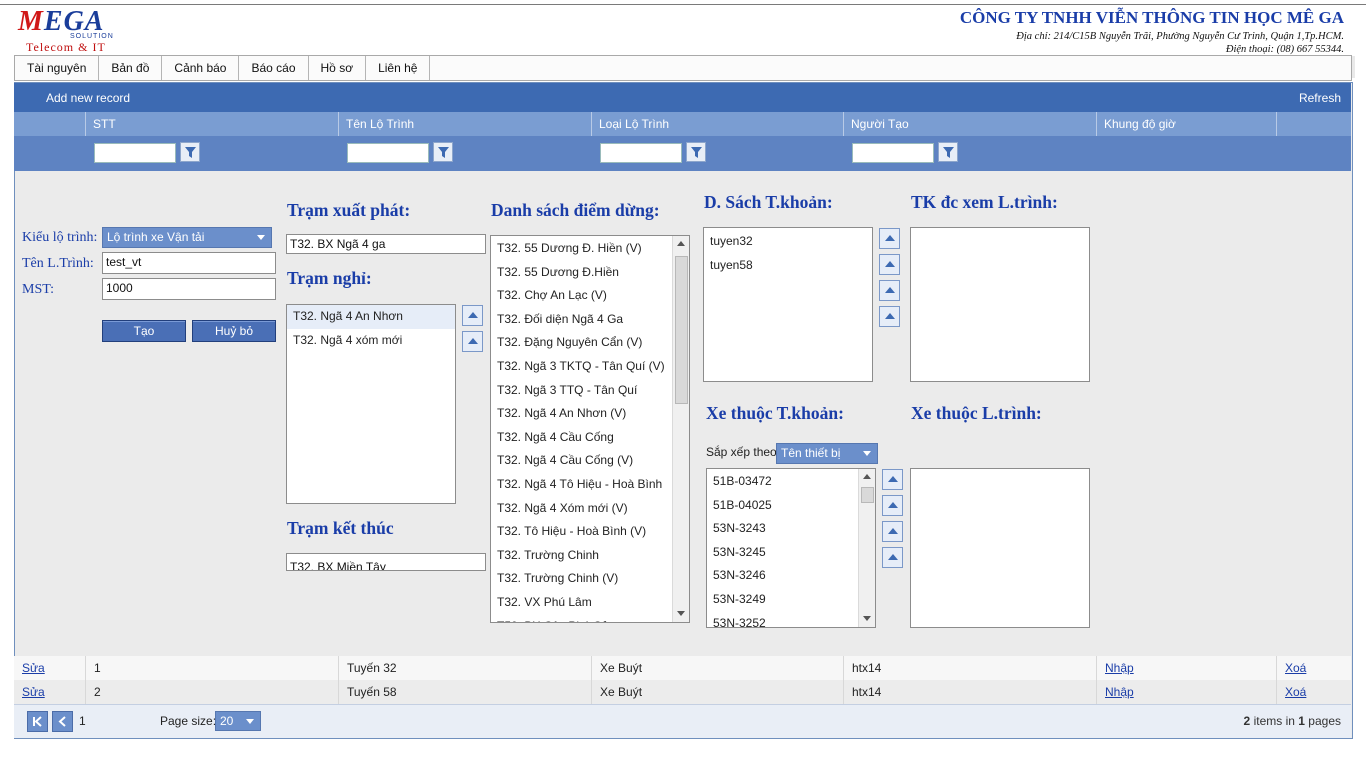 The height and width of the screenshot is (768, 1366). I want to click on list-item: T32. Đối diện Ngã 4 Ga, so click(590, 320).